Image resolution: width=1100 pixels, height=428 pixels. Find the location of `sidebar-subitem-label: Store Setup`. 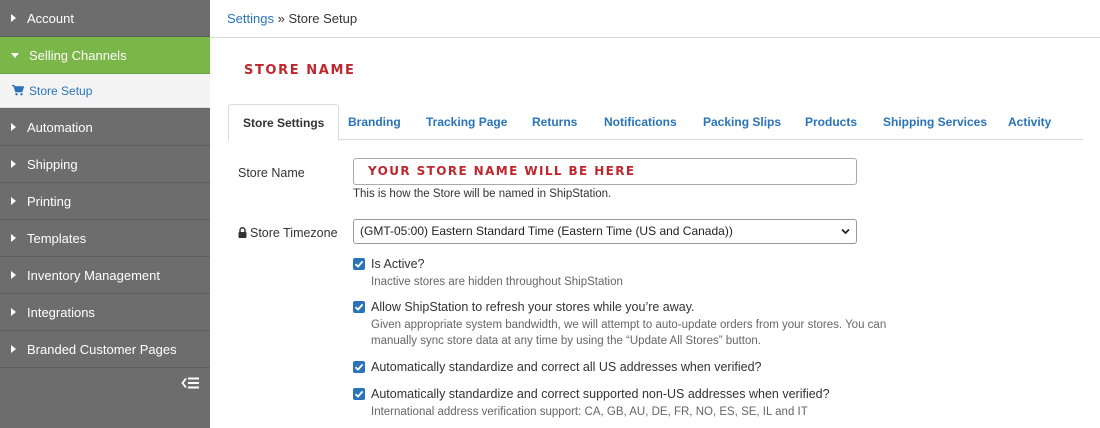

sidebar-subitem-label: Store Setup is located at coordinates (61, 90).